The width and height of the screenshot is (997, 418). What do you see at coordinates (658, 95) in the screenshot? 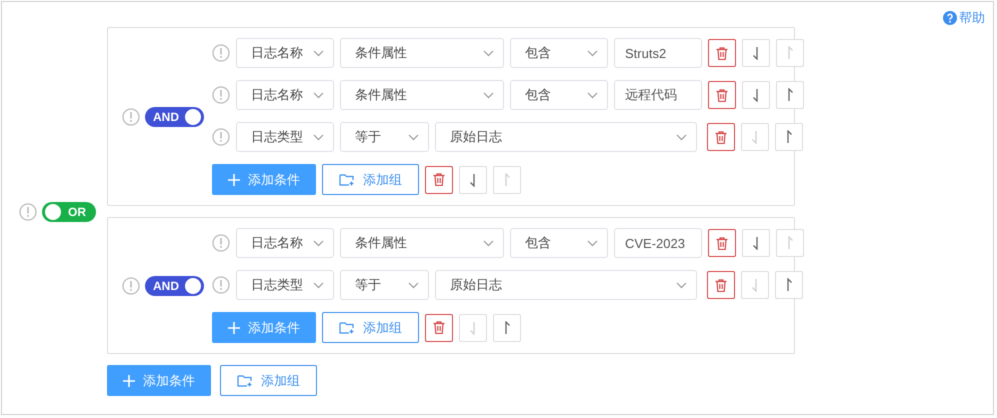
I see `value-input: 远程代码` at bounding box center [658, 95].